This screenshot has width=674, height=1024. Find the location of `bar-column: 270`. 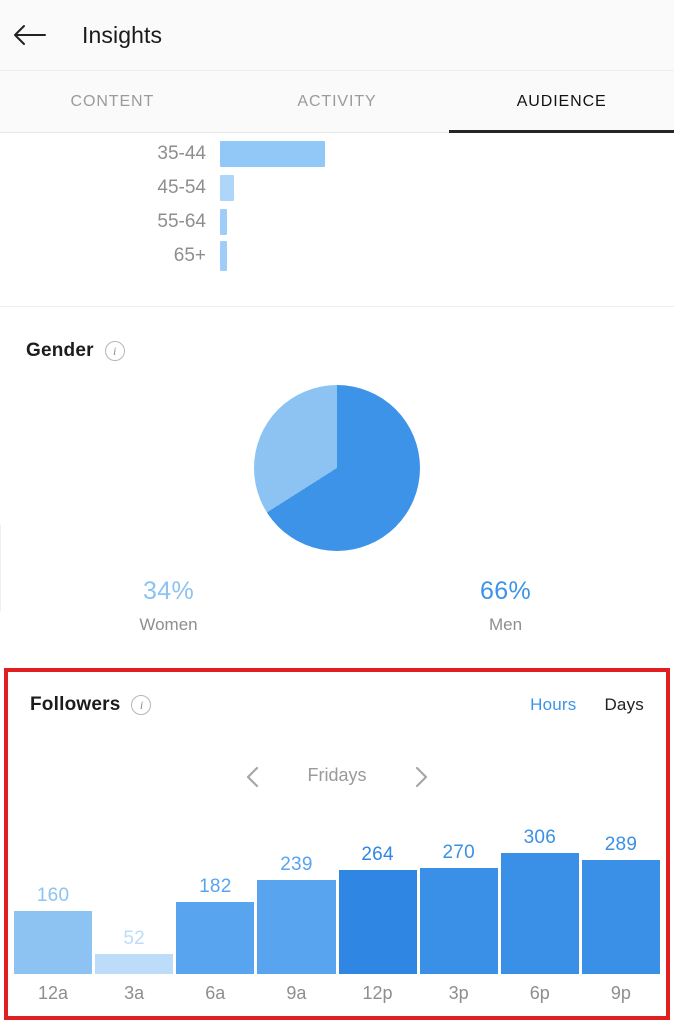

bar-column: 270 is located at coordinates (458, 907).